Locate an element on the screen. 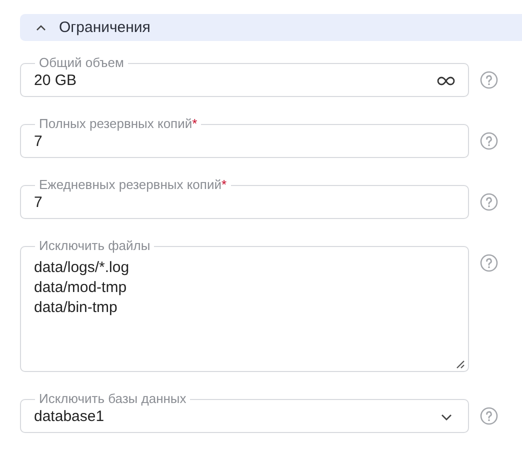 Image resolution: width=522 pixels, height=453 pixels. resize-handle-icon is located at coordinates (460, 364).